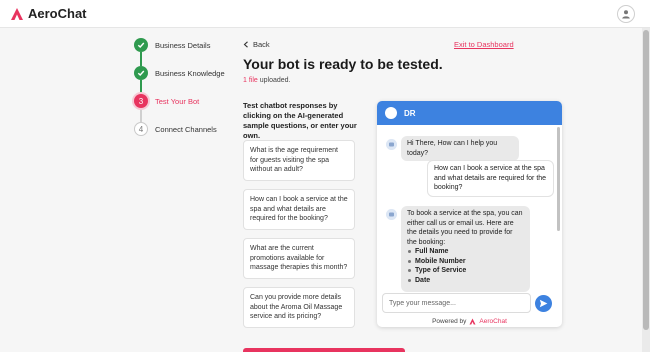 The width and height of the screenshot is (650, 352). I want to click on step-number: 4, so click(141, 129).